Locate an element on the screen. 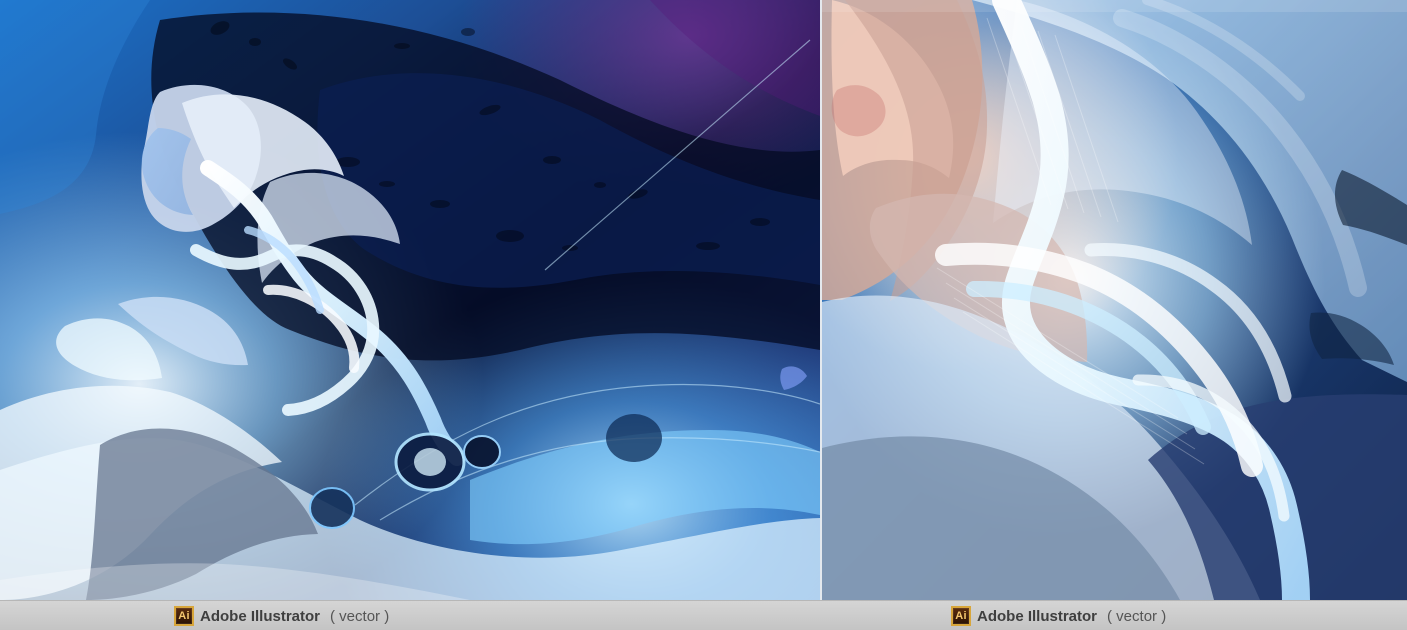 Image resolution: width=1407 pixels, height=630 pixels. right-caption-subtitle: ( vector ) is located at coordinates (1137, 616).